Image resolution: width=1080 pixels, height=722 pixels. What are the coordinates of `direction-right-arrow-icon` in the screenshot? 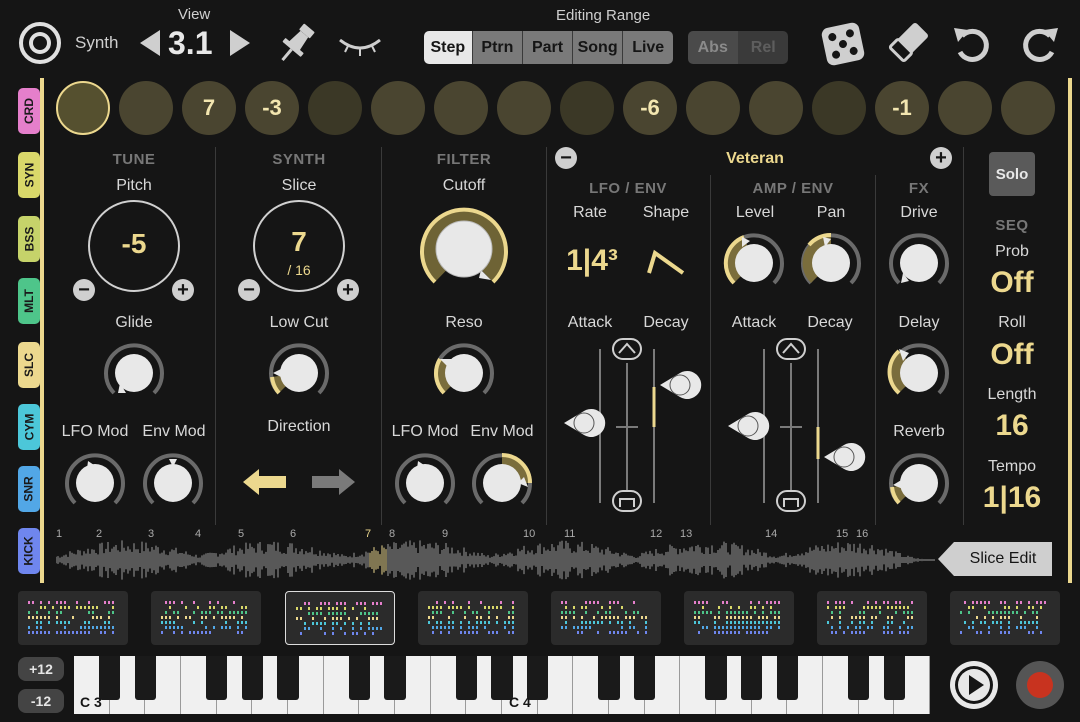 It's located at (333, 484).